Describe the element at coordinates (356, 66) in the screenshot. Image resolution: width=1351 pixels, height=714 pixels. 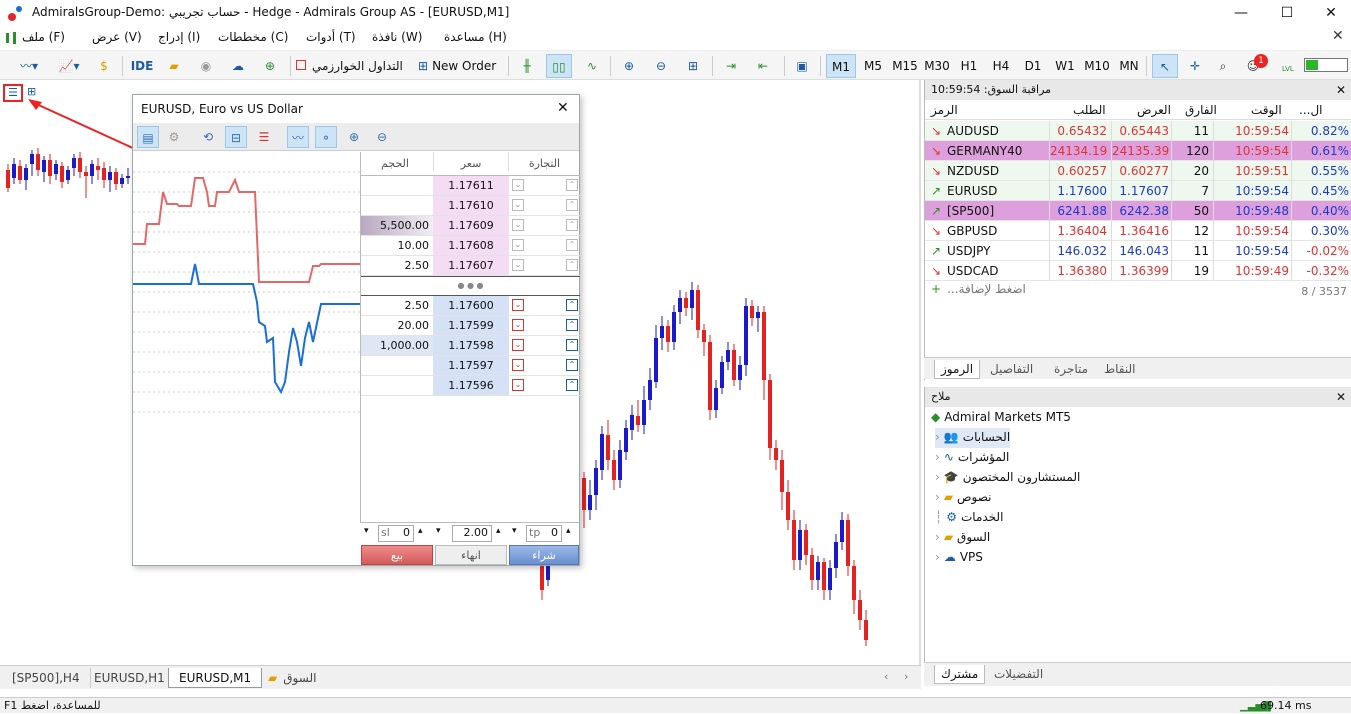
I see `algo-trading-button: التداول الخوارزمي` at that location.